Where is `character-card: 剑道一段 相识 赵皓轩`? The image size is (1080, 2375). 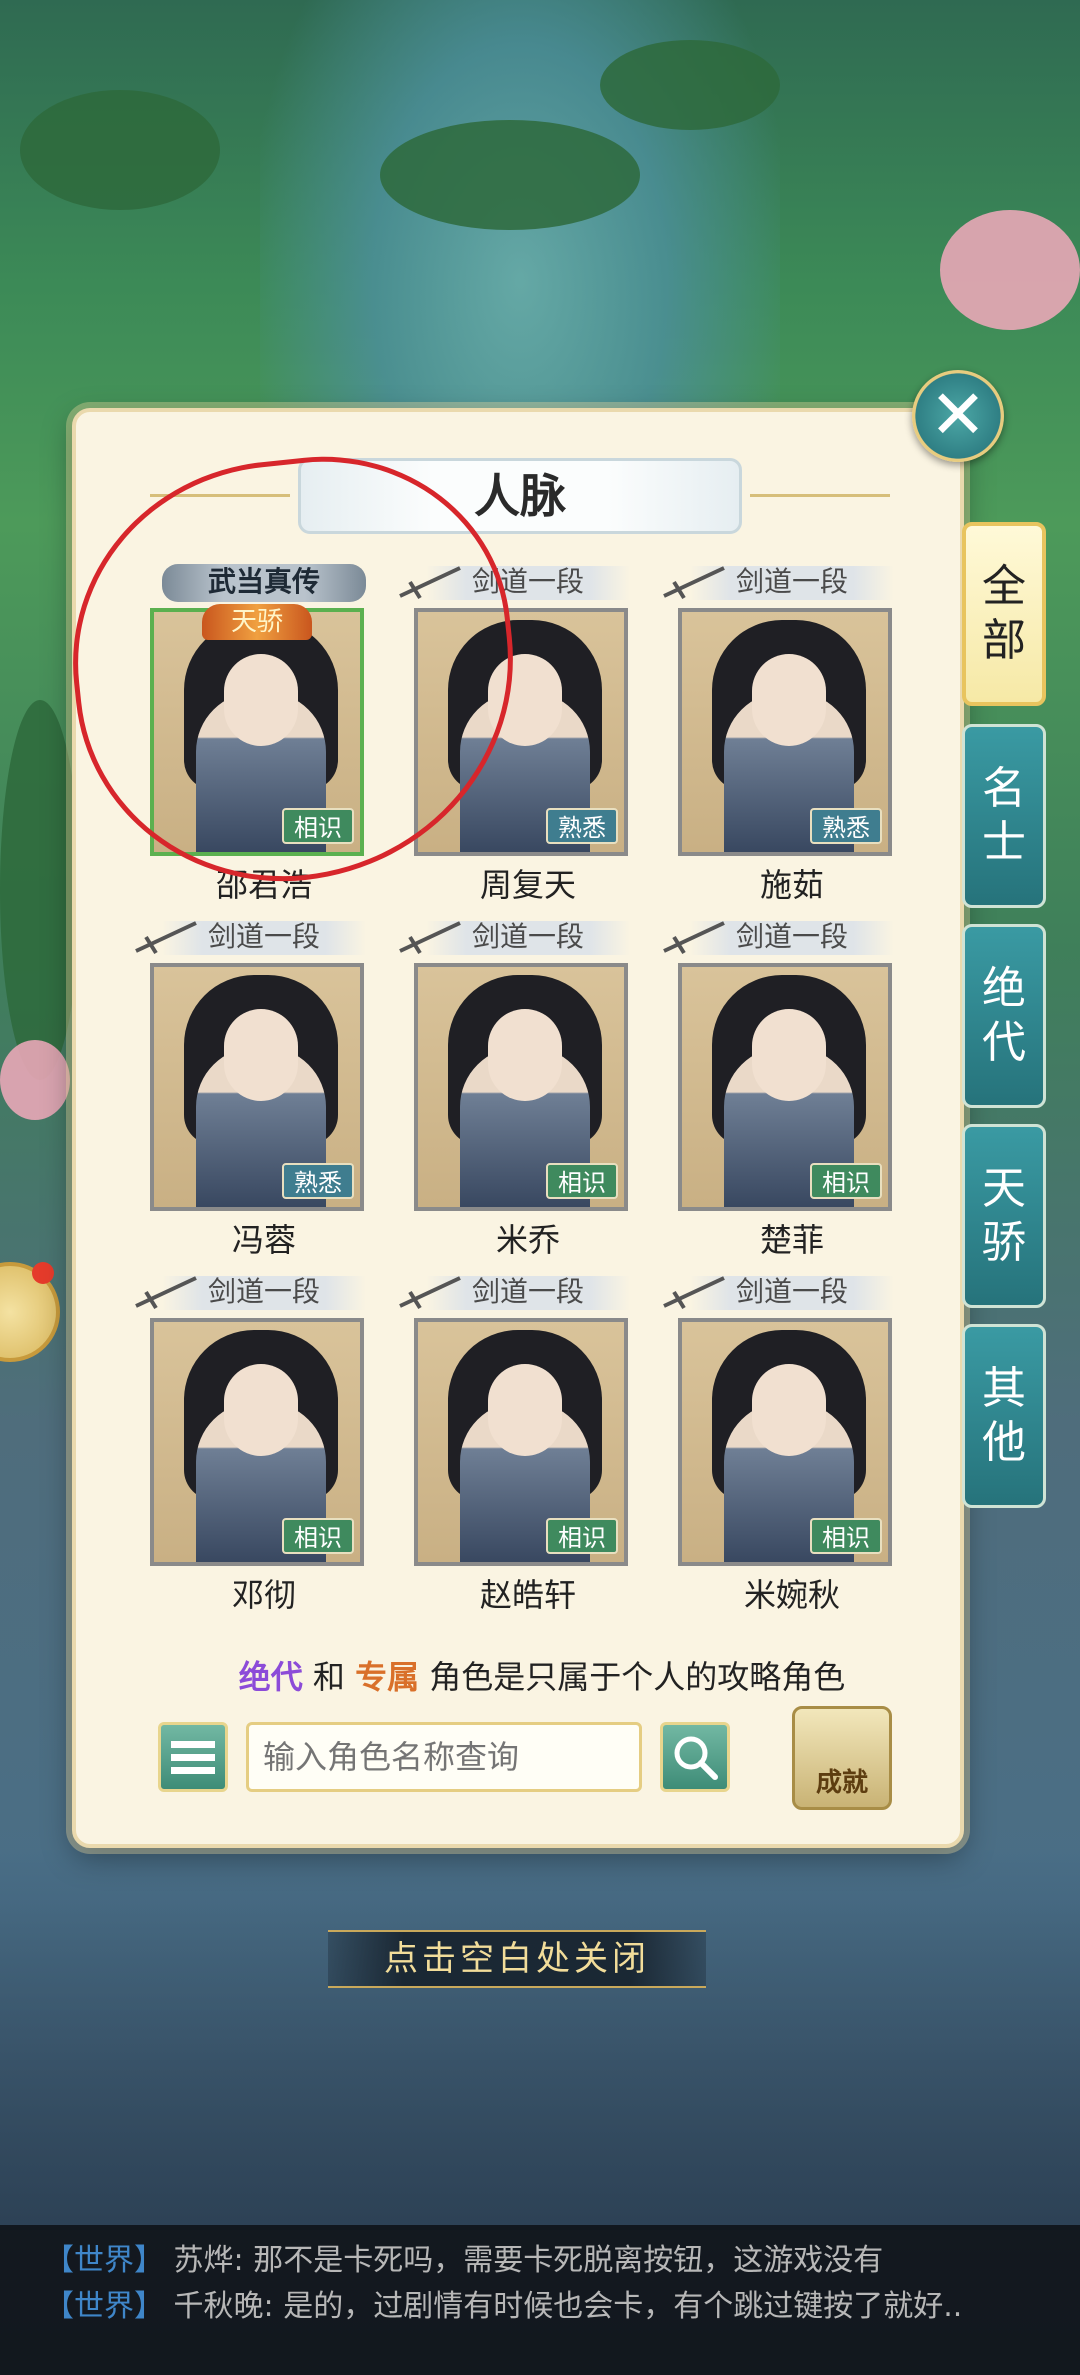
character-card: 剑道一段 相识 赵皓轩 is located at coordinates (528, 1442).